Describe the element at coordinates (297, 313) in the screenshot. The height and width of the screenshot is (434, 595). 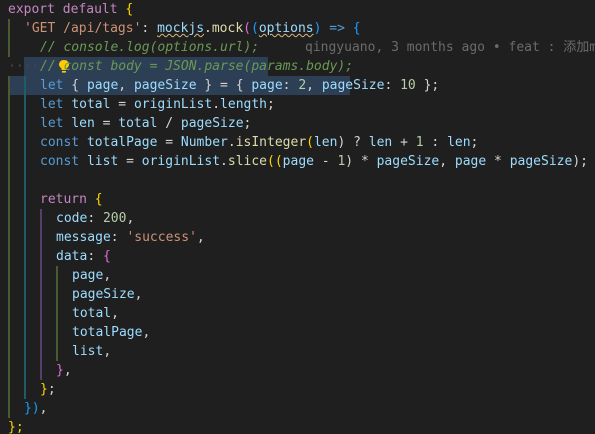
I see `code-line-17: total,` at that location.